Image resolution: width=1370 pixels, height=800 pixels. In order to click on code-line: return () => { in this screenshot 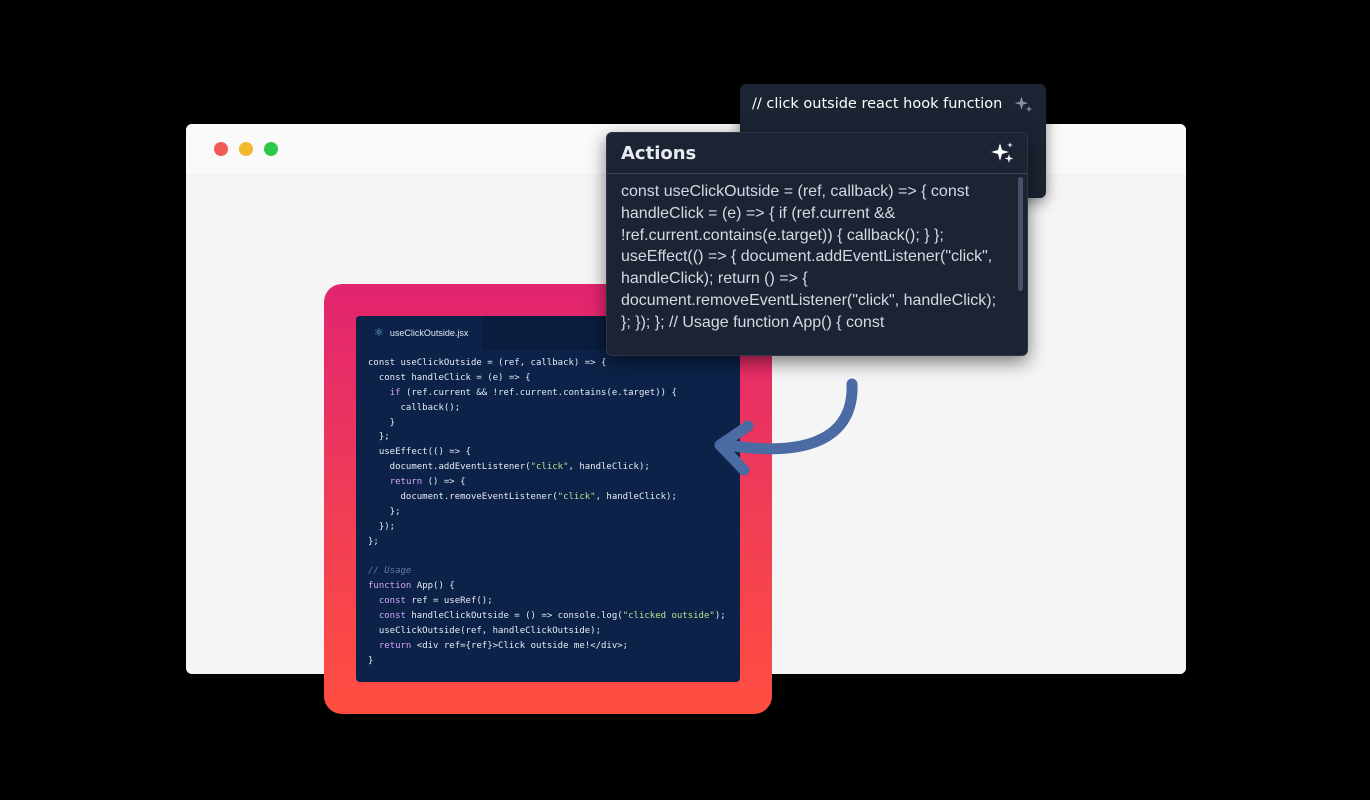, I will do `click(427, 482)`.